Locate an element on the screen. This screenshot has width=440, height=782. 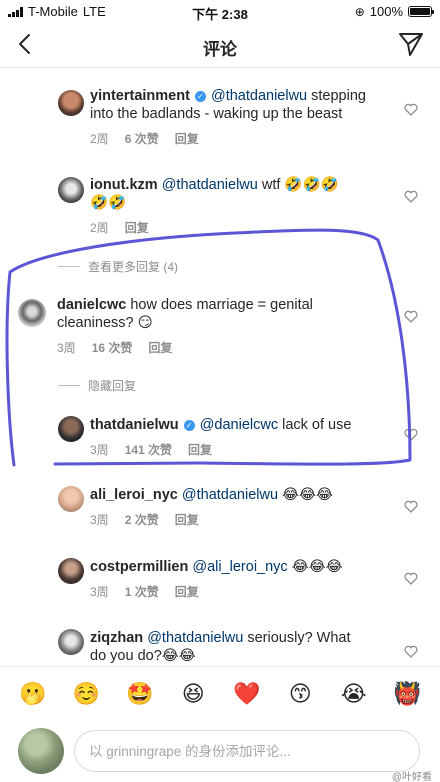
comment-username: ali_leroi_nyc is located at coordinates (134, 495).